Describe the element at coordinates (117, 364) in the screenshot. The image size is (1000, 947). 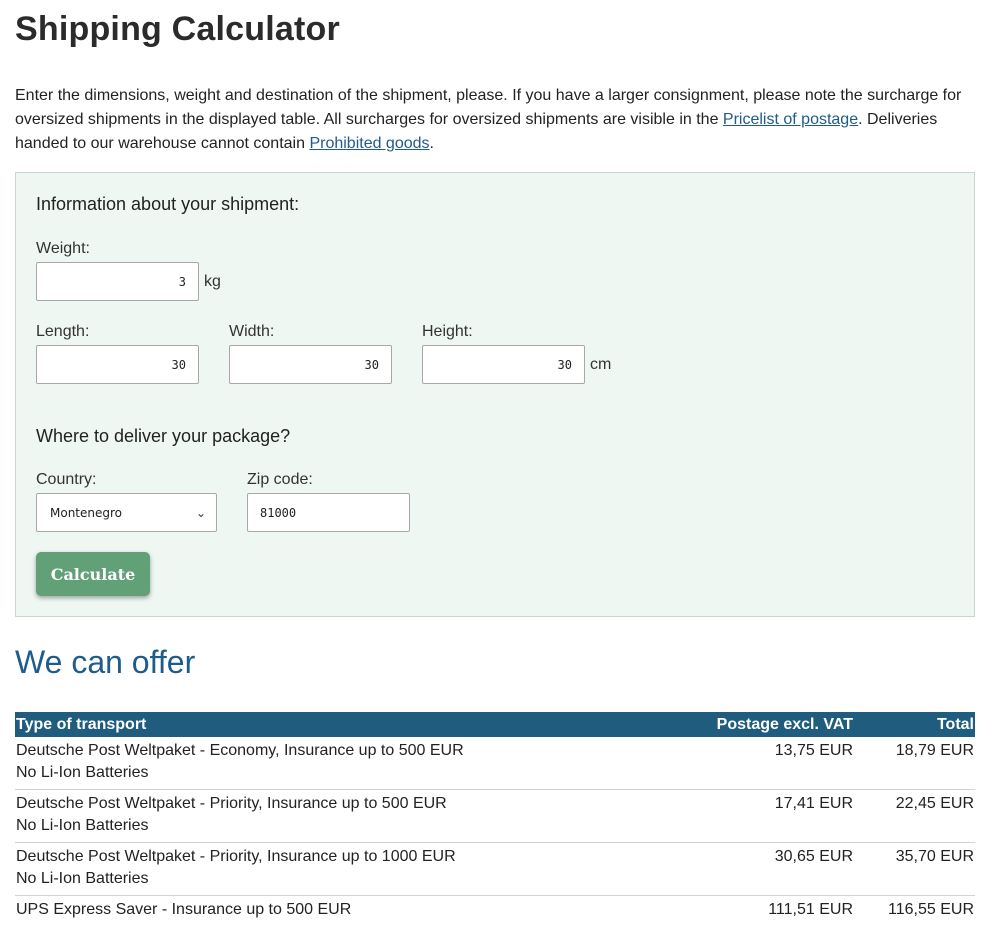
I see `length-input` at that location.